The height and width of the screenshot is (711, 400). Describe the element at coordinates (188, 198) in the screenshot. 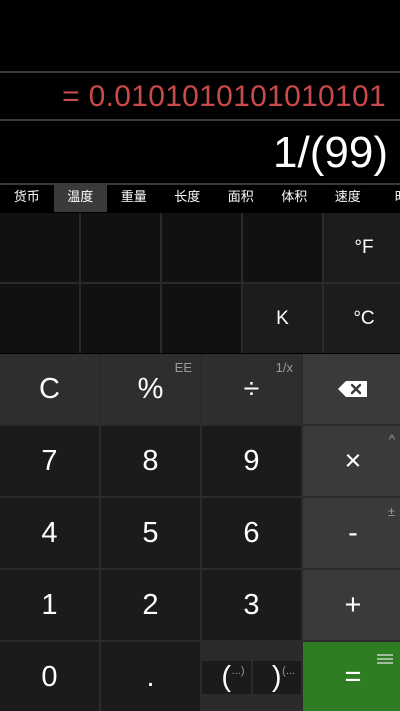

I see `tab-length: 长度` at that location.